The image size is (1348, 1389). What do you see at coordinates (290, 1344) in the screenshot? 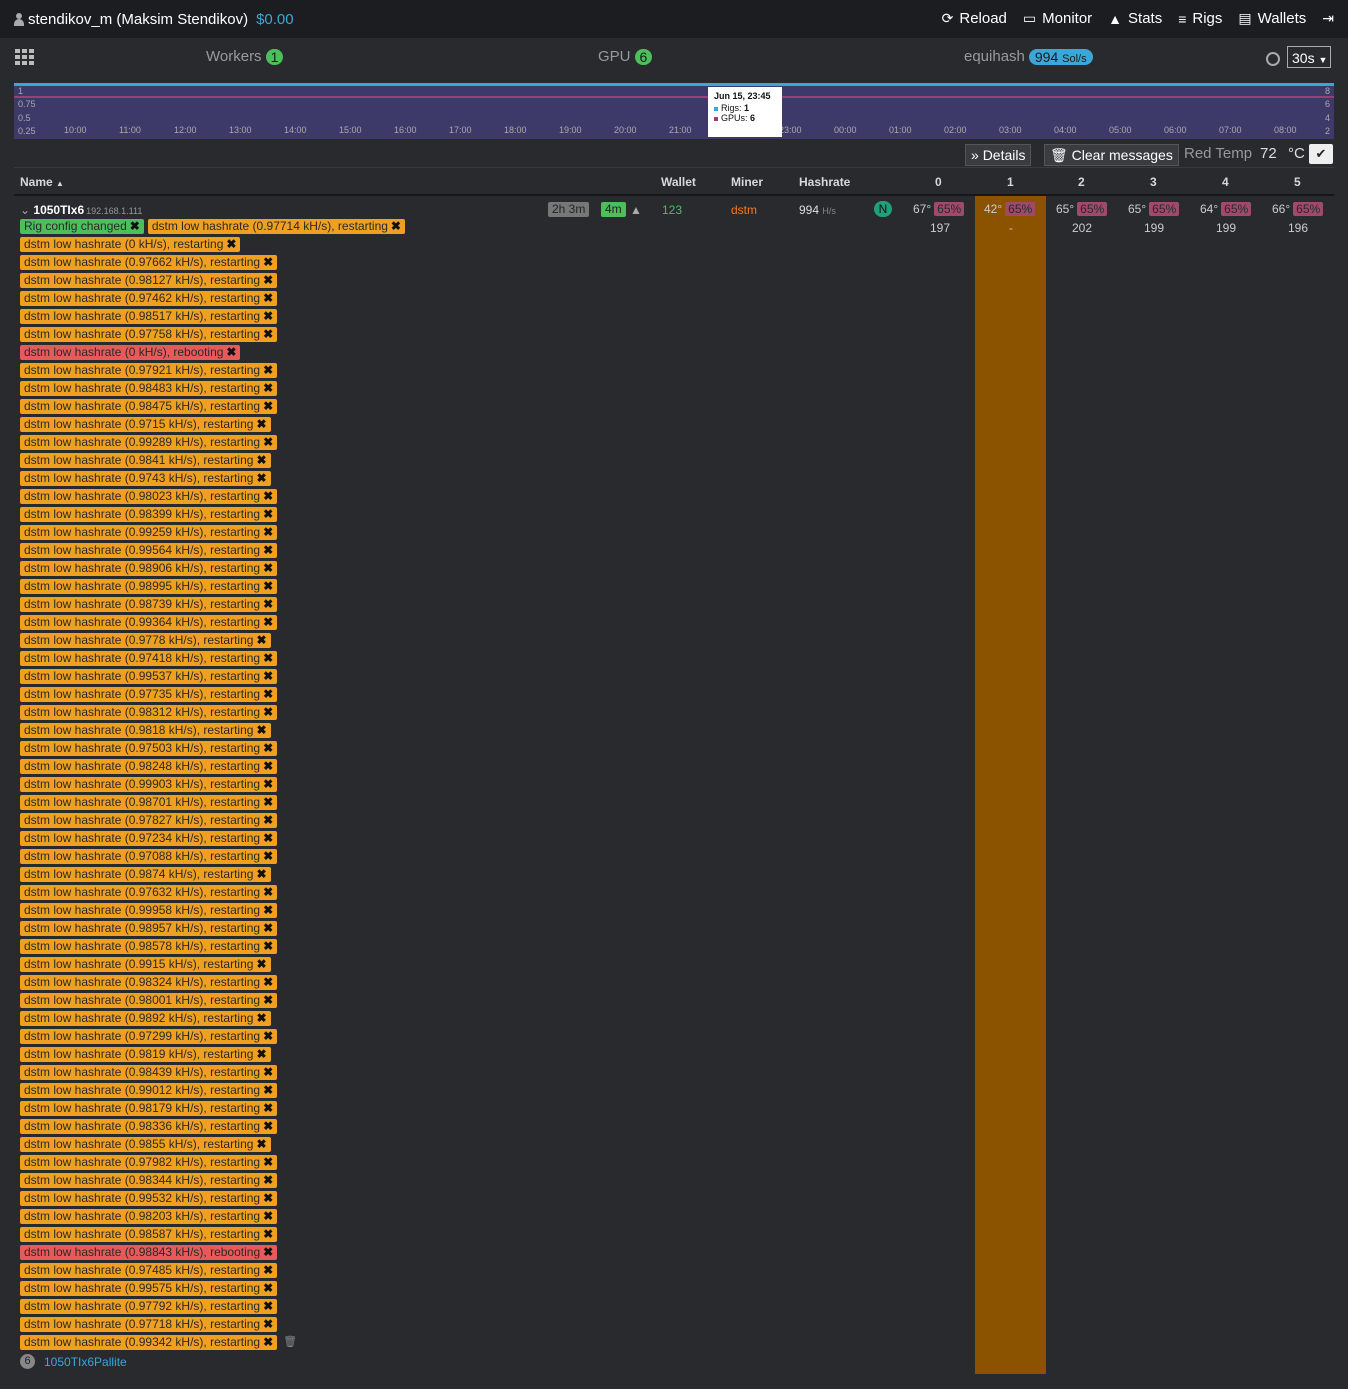
I see `trash-icon: 🗑` at bounding box center [290, 1344].